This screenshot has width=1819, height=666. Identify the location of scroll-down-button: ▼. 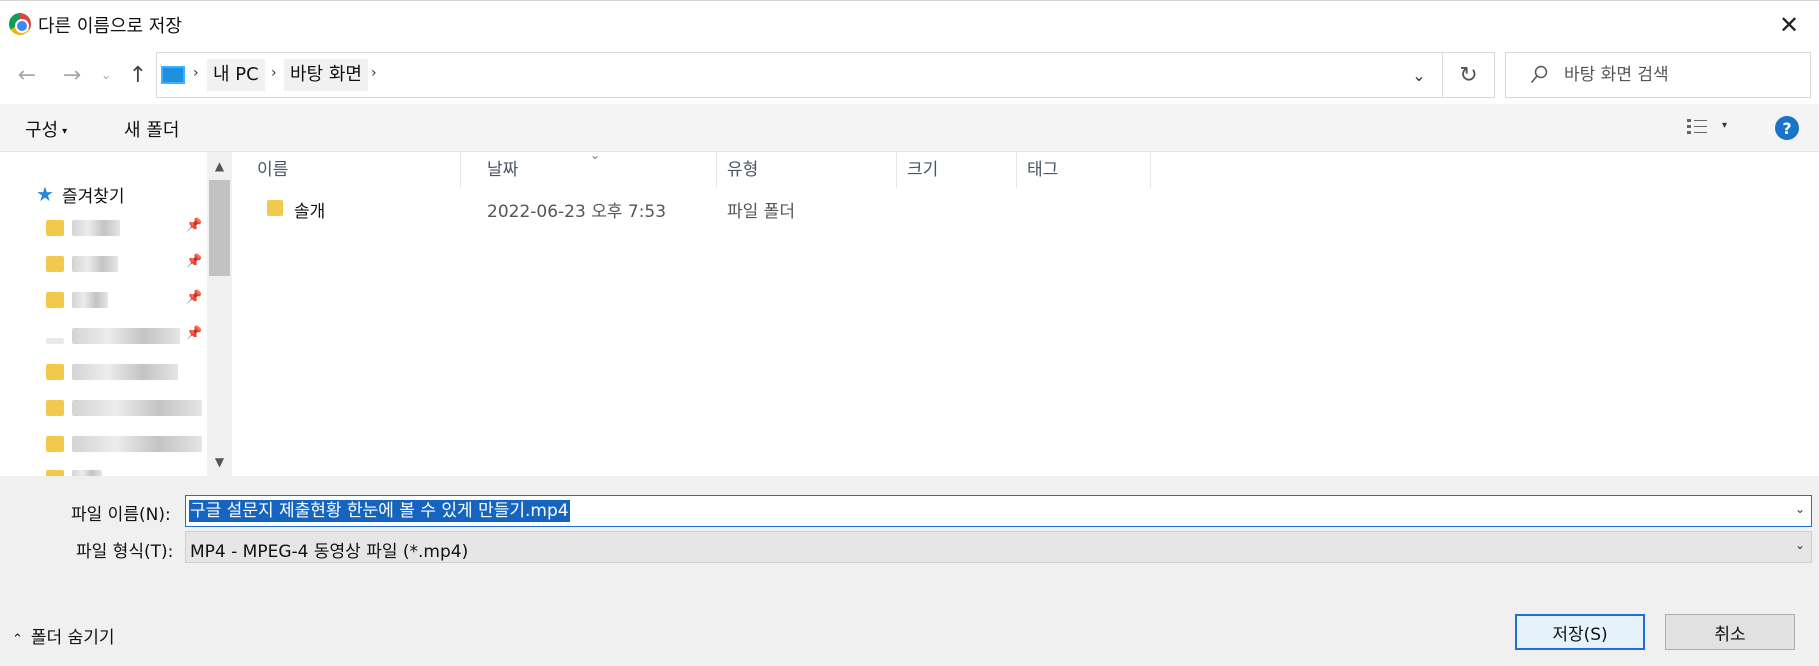
(219, 462).